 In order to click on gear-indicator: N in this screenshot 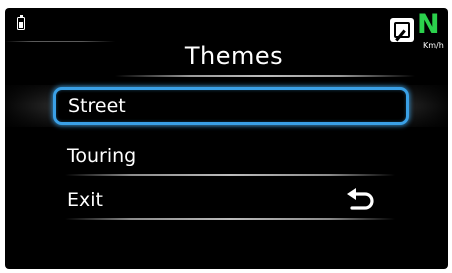, I will do `click(428, 24)`.